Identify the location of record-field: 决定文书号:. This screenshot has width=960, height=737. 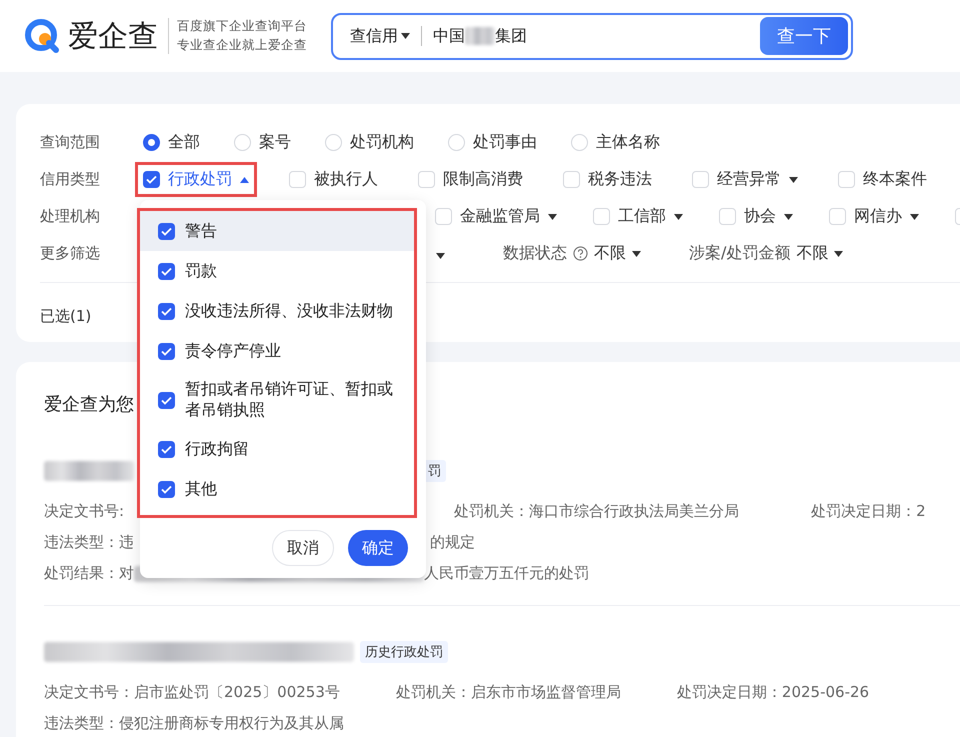
(84, 511).